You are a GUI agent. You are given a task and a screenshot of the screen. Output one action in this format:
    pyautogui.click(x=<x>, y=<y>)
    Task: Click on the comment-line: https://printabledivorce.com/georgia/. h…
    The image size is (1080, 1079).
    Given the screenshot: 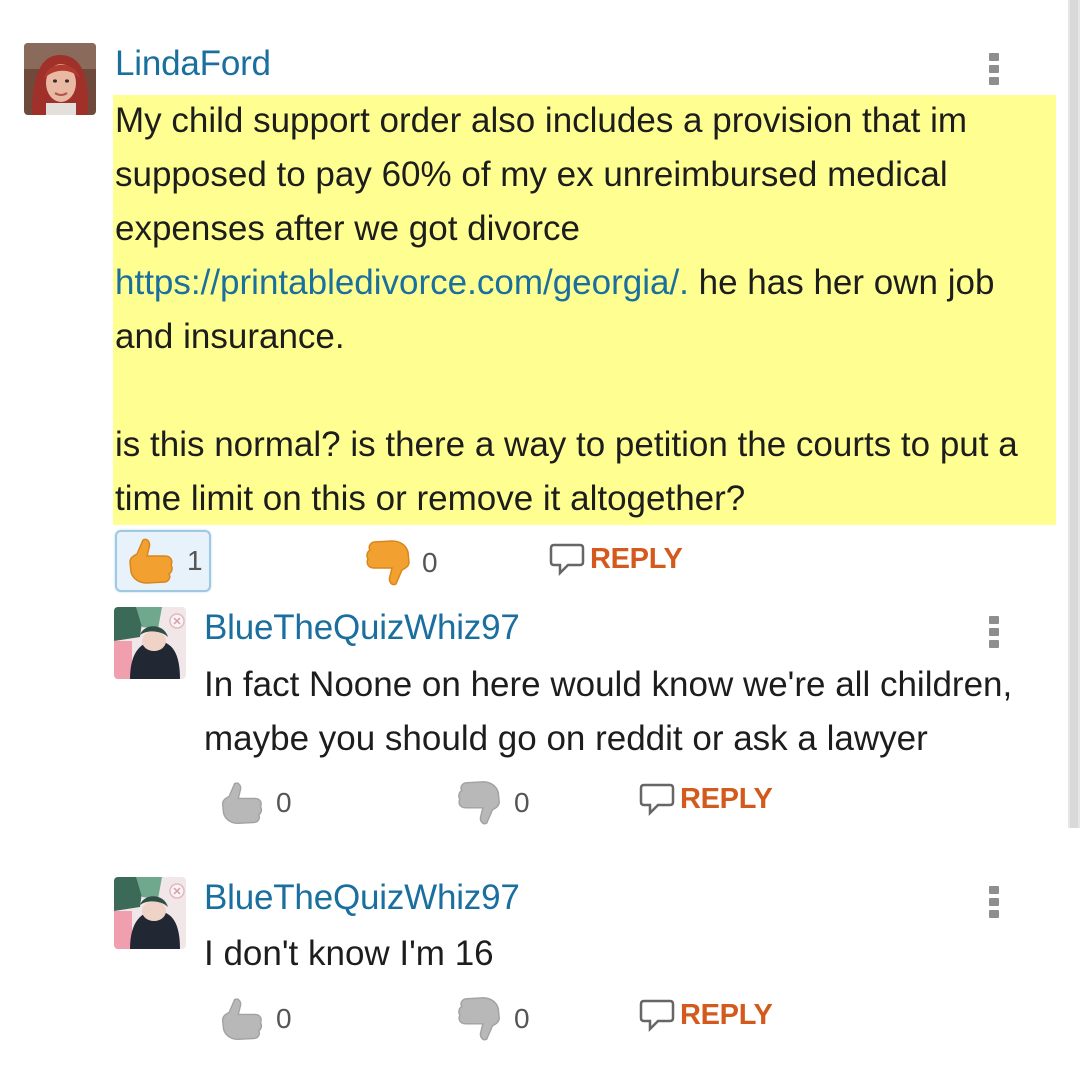 What is the action you would take?
    pyautogui.click(x=585, y=283)
    